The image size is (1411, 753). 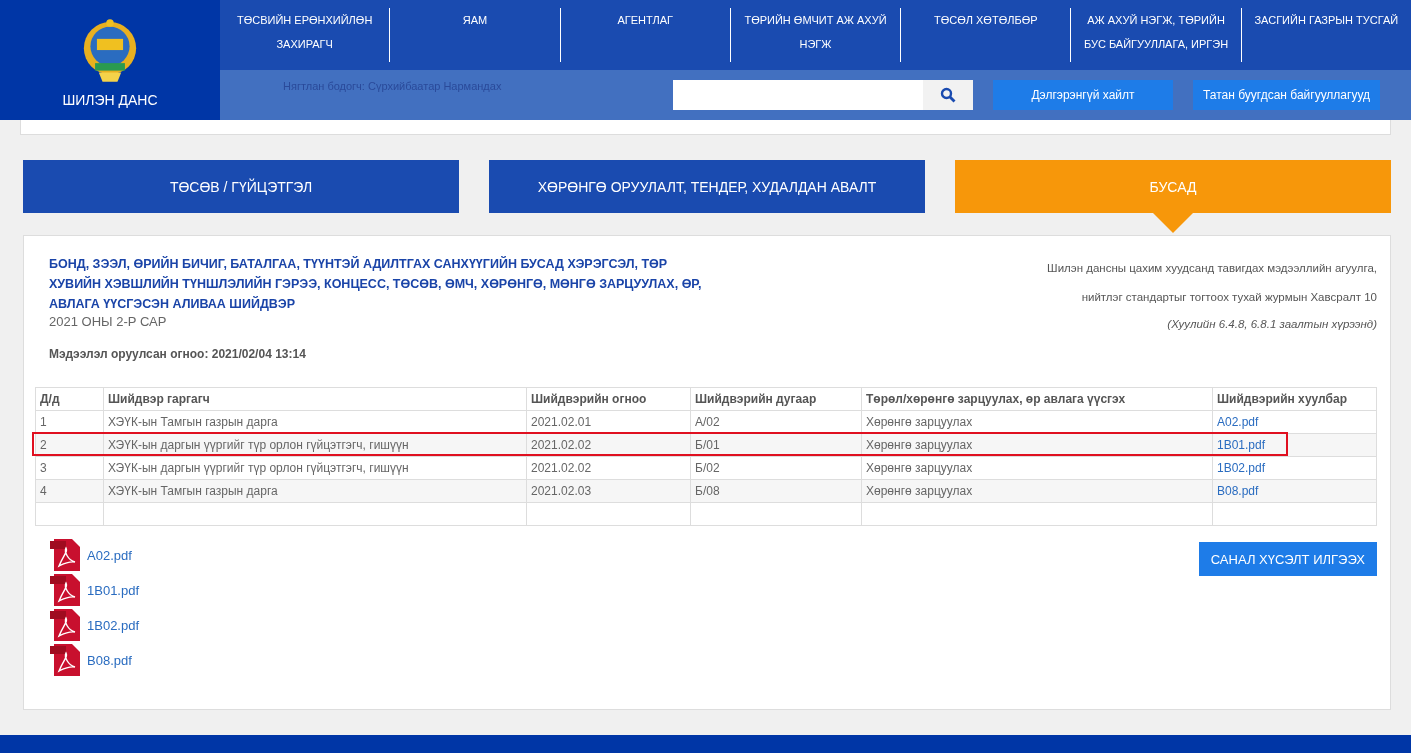 I want to click on nav-link: ТӨРИЙН ӨМЧИТ АЖ АХУЙ НЭГЖ, so click(x=815, y=35).